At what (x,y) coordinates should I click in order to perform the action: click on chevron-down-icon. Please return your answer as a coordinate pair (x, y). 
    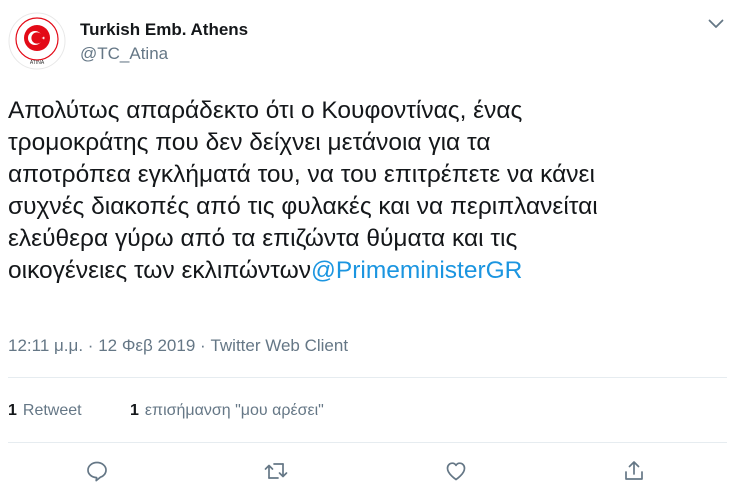
    Looking at the image, I should click on (716, 23).